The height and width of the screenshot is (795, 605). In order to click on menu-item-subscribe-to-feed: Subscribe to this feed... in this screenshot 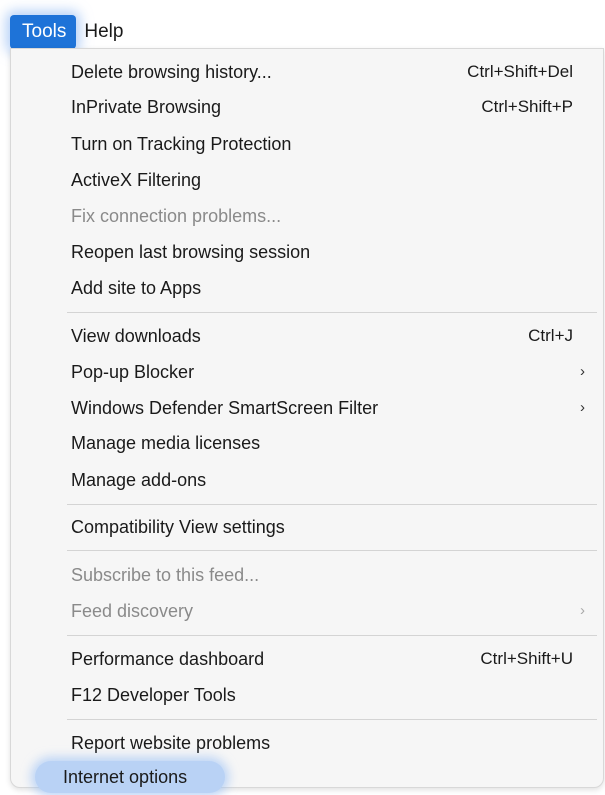, I will do `click(307, 575)`.